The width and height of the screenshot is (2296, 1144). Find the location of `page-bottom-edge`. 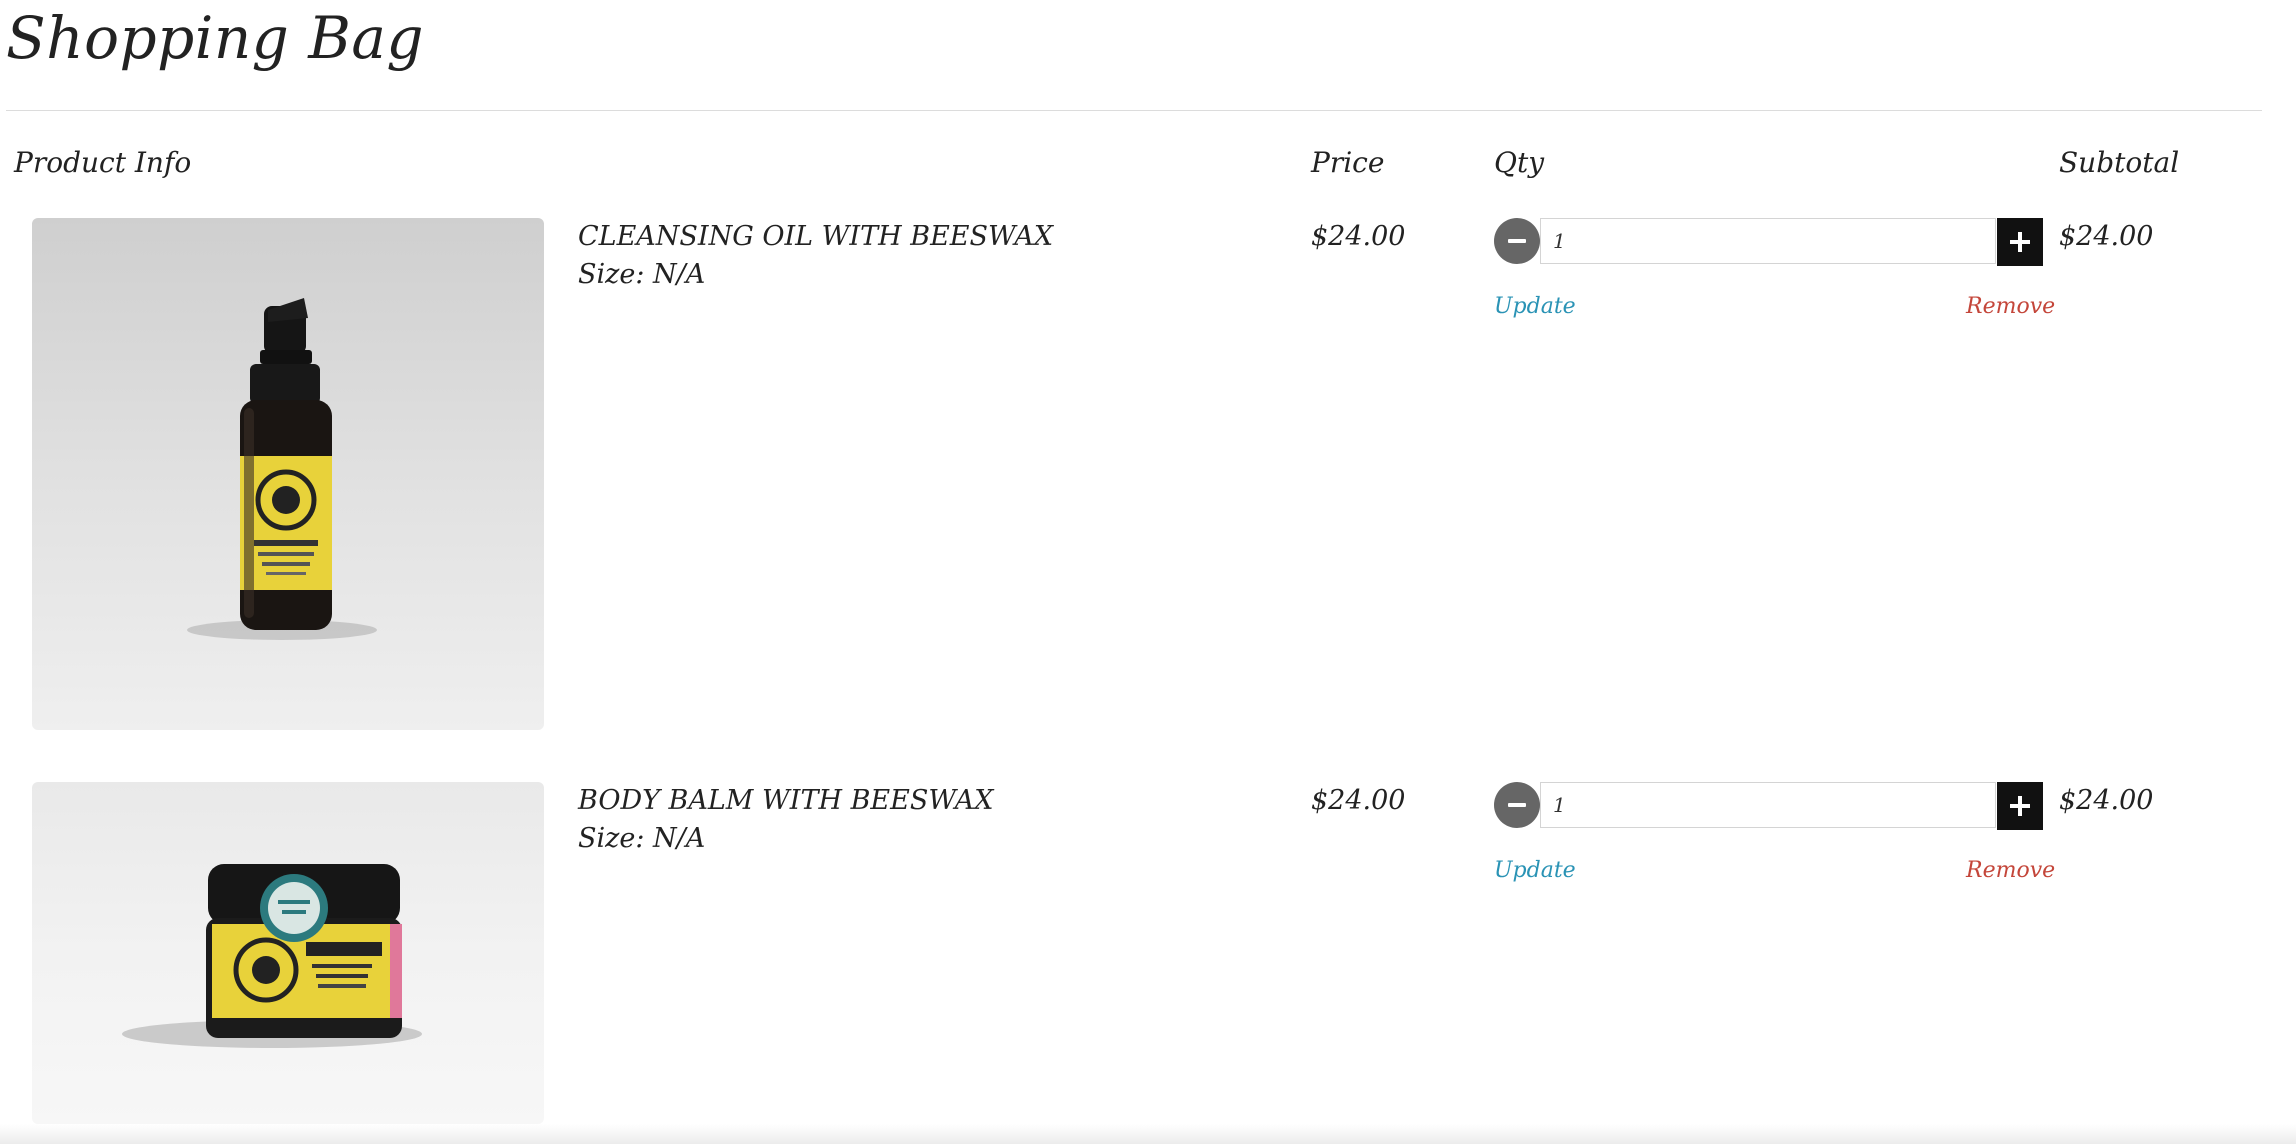

page-bottom-edge is located at coordinates (1148, 1134).